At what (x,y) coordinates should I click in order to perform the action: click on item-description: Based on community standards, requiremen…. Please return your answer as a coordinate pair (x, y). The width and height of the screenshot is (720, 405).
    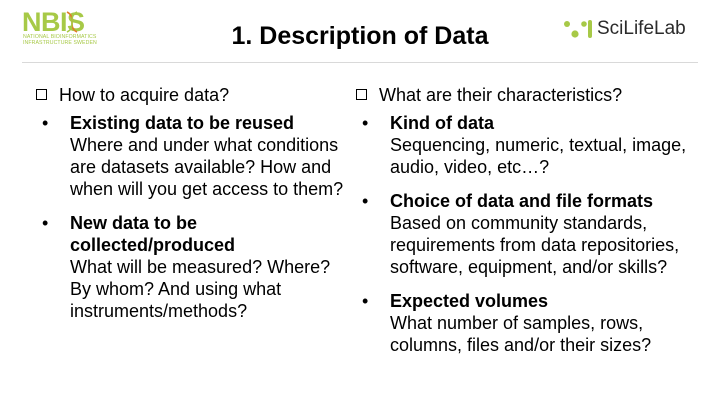
    Looking at the image, I should click on (535, 245).